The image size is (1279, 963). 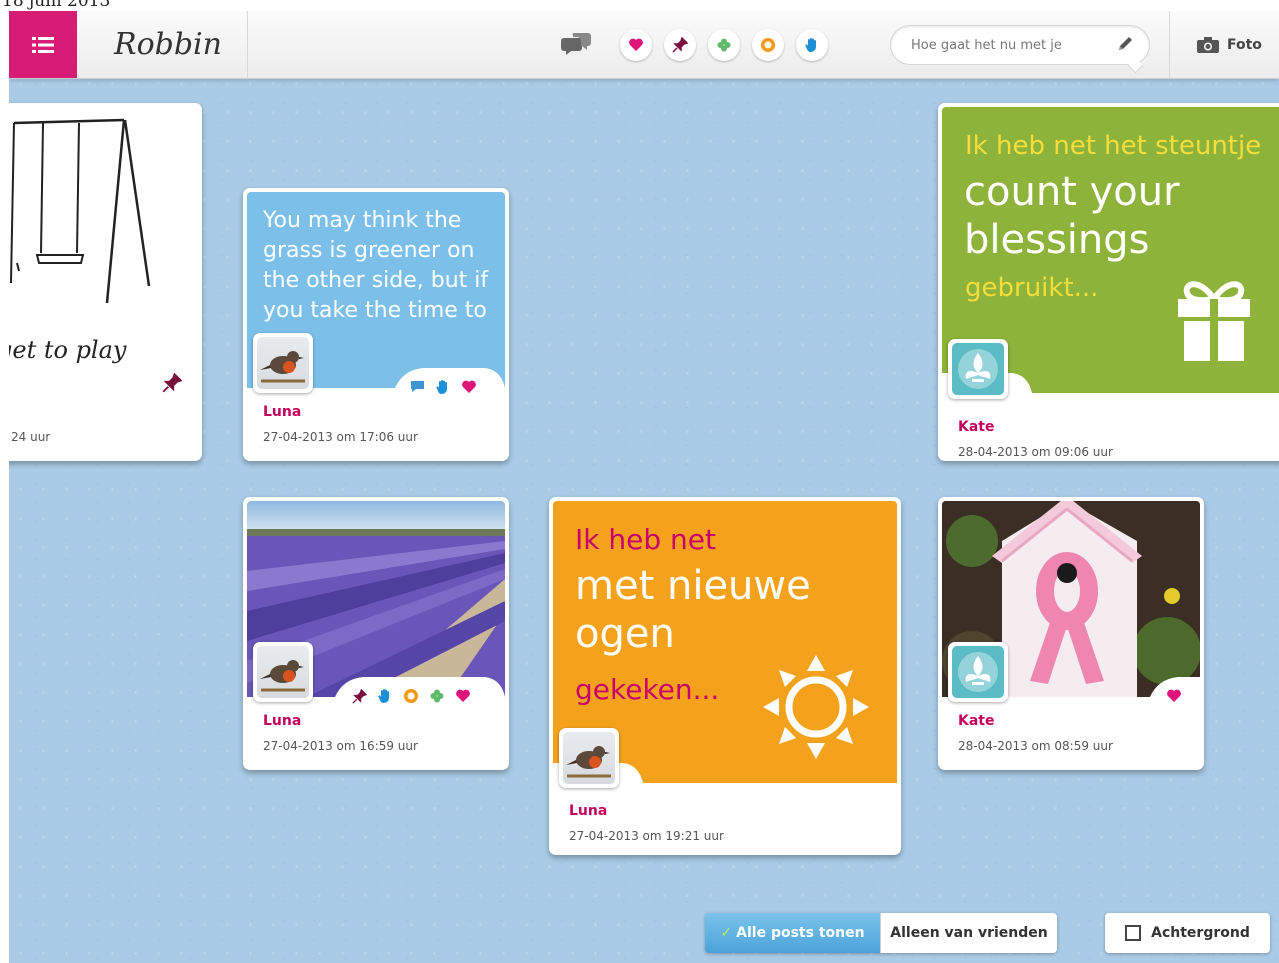 What do you see at coordinates (1169, 44) in the screenshot?
I see `topbar-divider` at bounding box center [1169, 44].